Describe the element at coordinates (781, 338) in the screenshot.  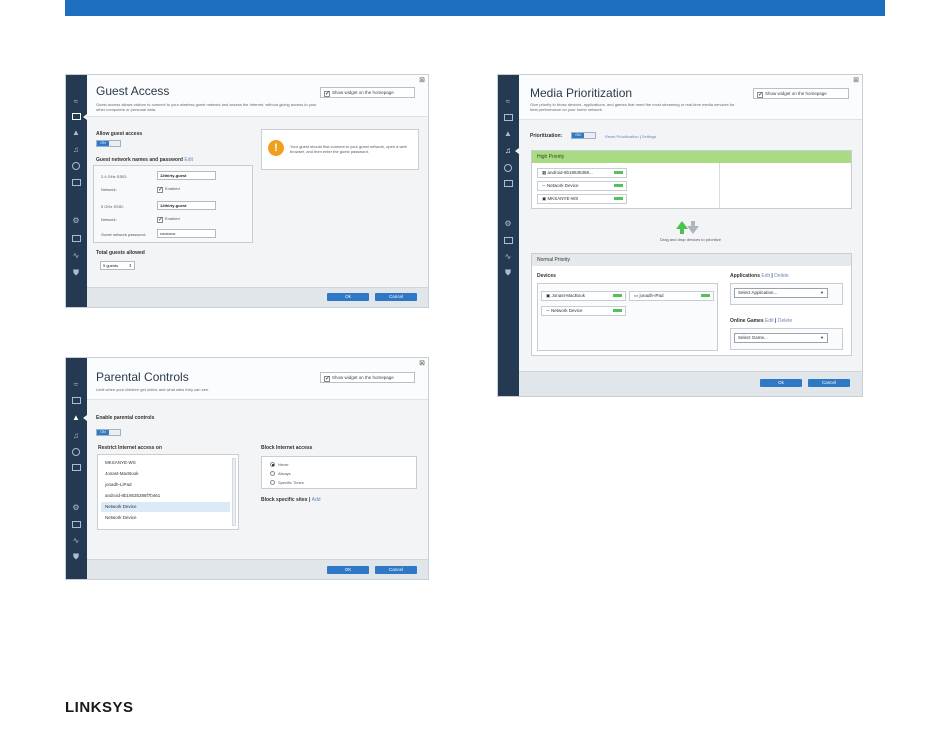
I see `select-game-dropdown: Select Game... ▼` at that location.